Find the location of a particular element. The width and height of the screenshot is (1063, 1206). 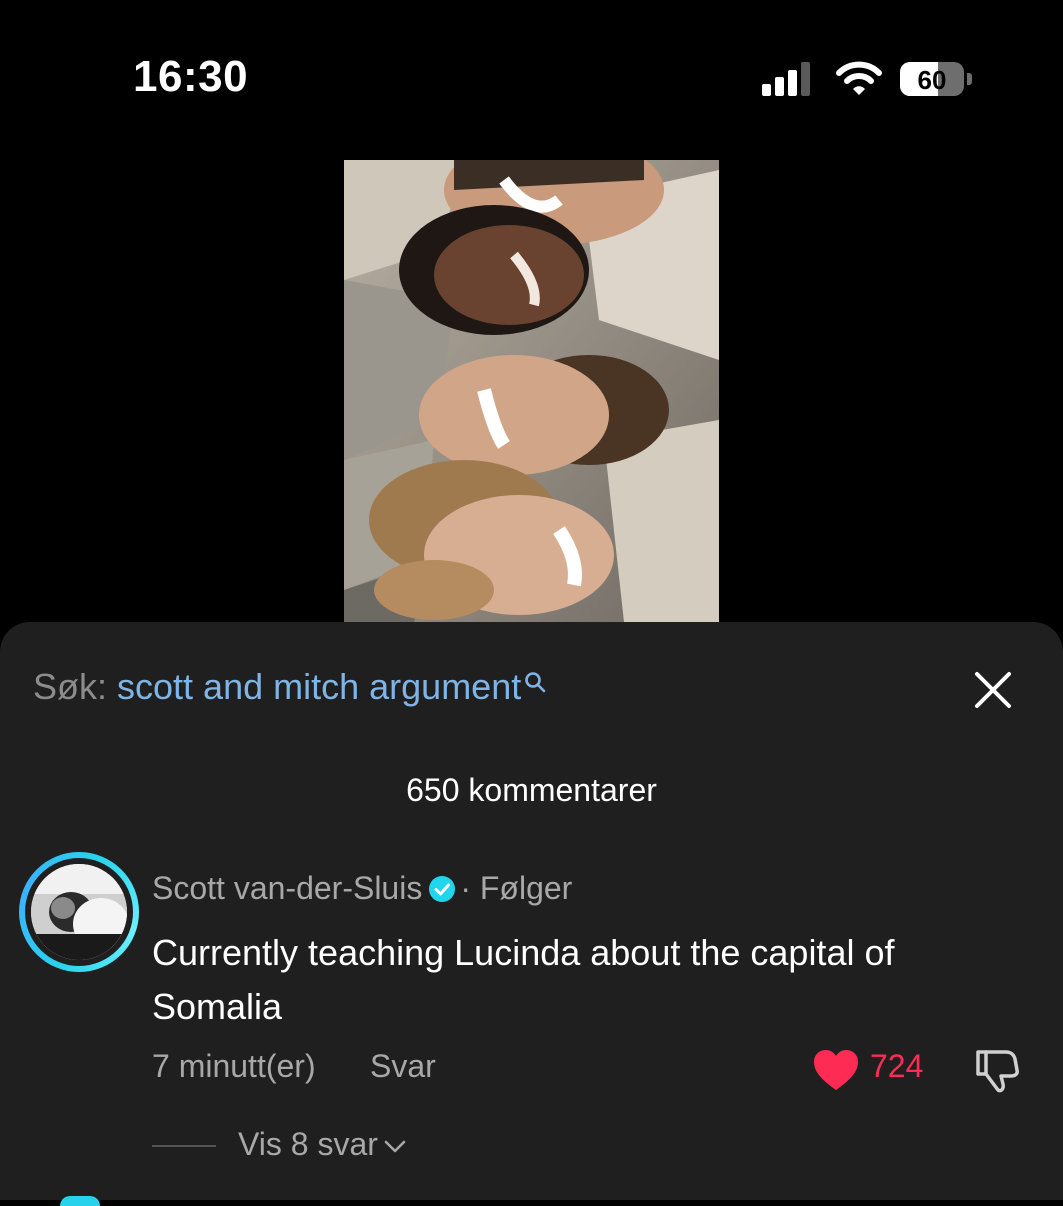

group-selfie-photo is located at coordinates (531, 391).